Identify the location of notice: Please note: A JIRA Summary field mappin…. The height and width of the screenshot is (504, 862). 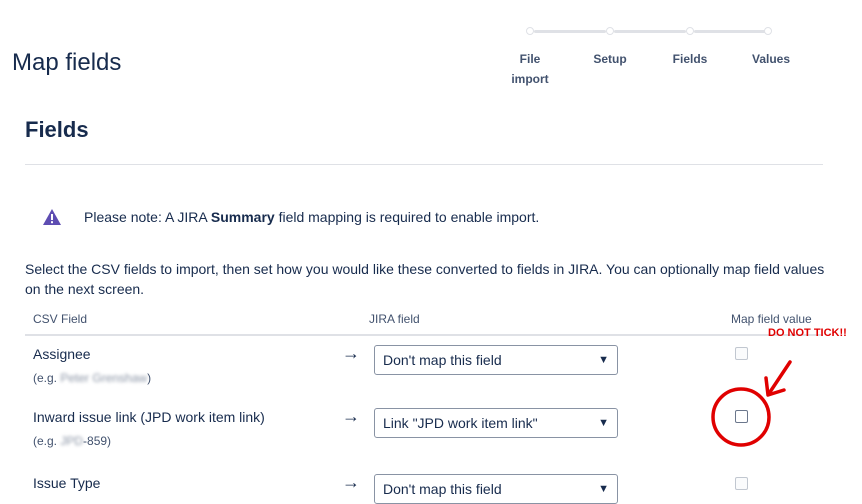
(290, 217).